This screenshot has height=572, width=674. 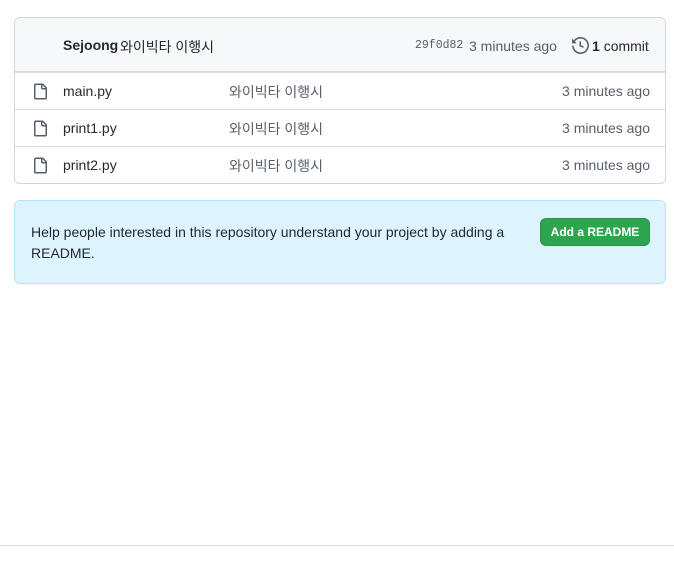 What do you see at coordinates (87, 91) in the screenshot?
I see `file-name-link: main.py` at bounding box center [87, 91].